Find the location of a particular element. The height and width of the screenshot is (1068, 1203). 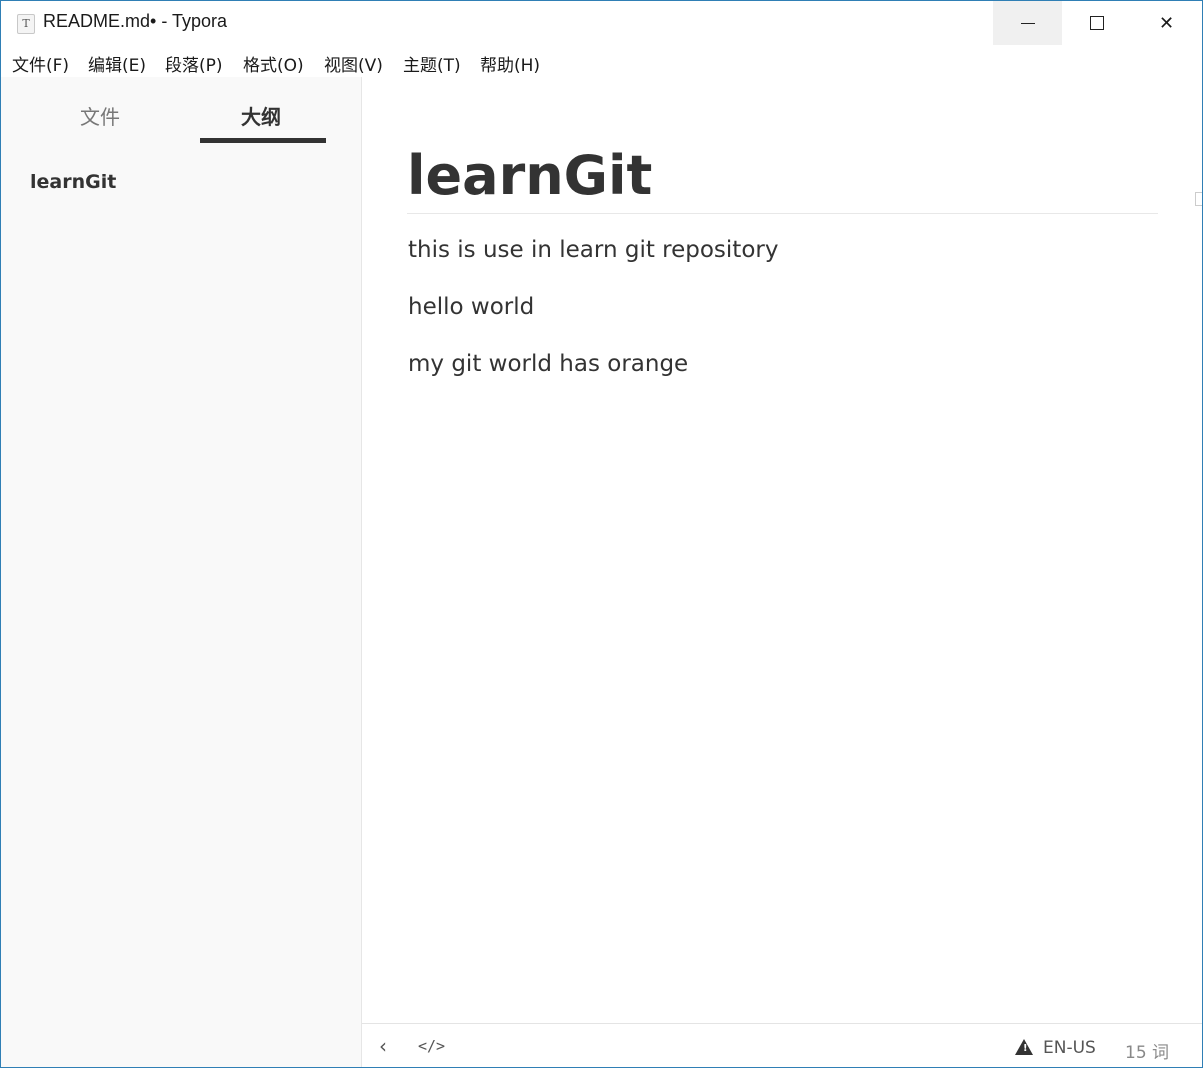

document-heading: learnGit is located at coordinates (782, 178).